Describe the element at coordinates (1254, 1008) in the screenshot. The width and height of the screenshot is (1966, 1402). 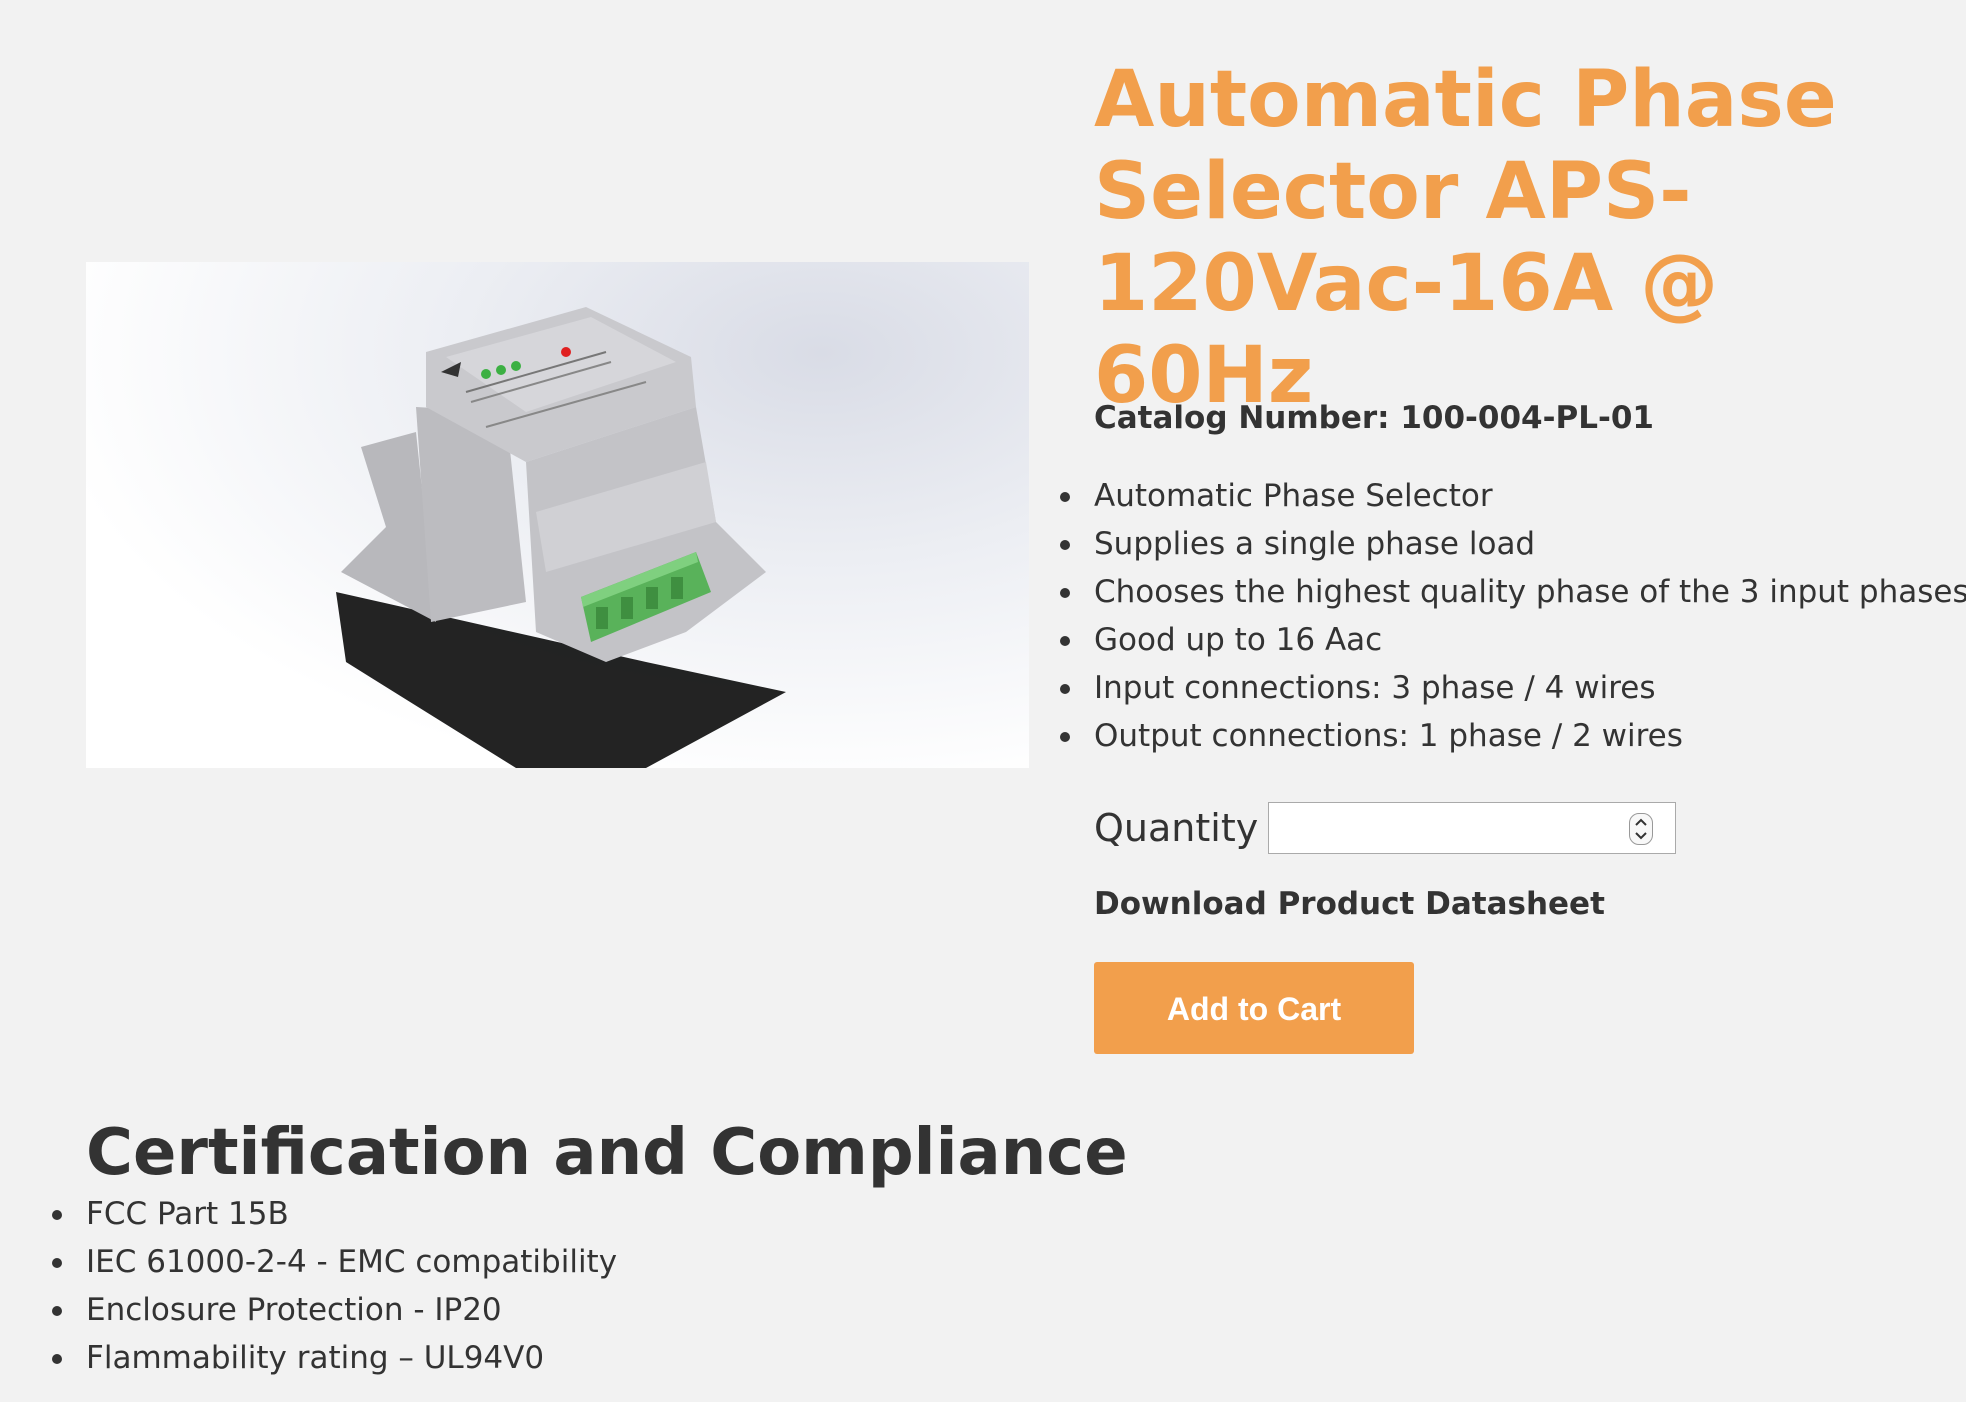
I see `add-to-cart-button: Add to Cart` at that location.